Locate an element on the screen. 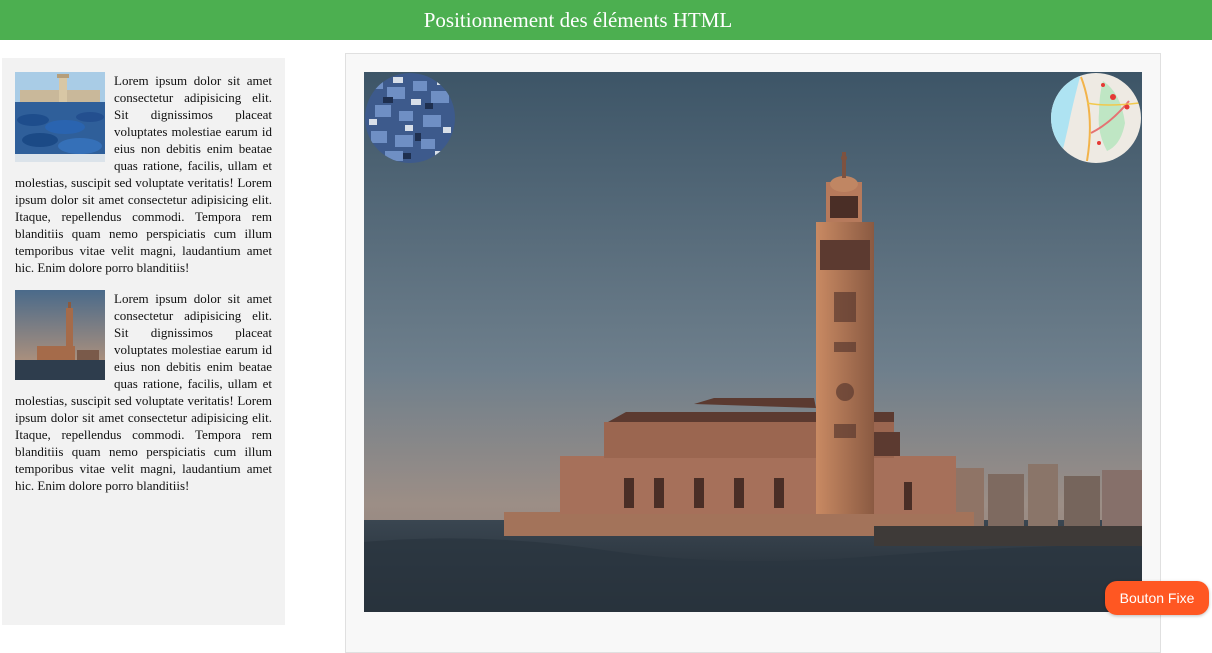 The image size is (1212, 653). chefchaouen-circle-image is located at coordinates (410, 118).